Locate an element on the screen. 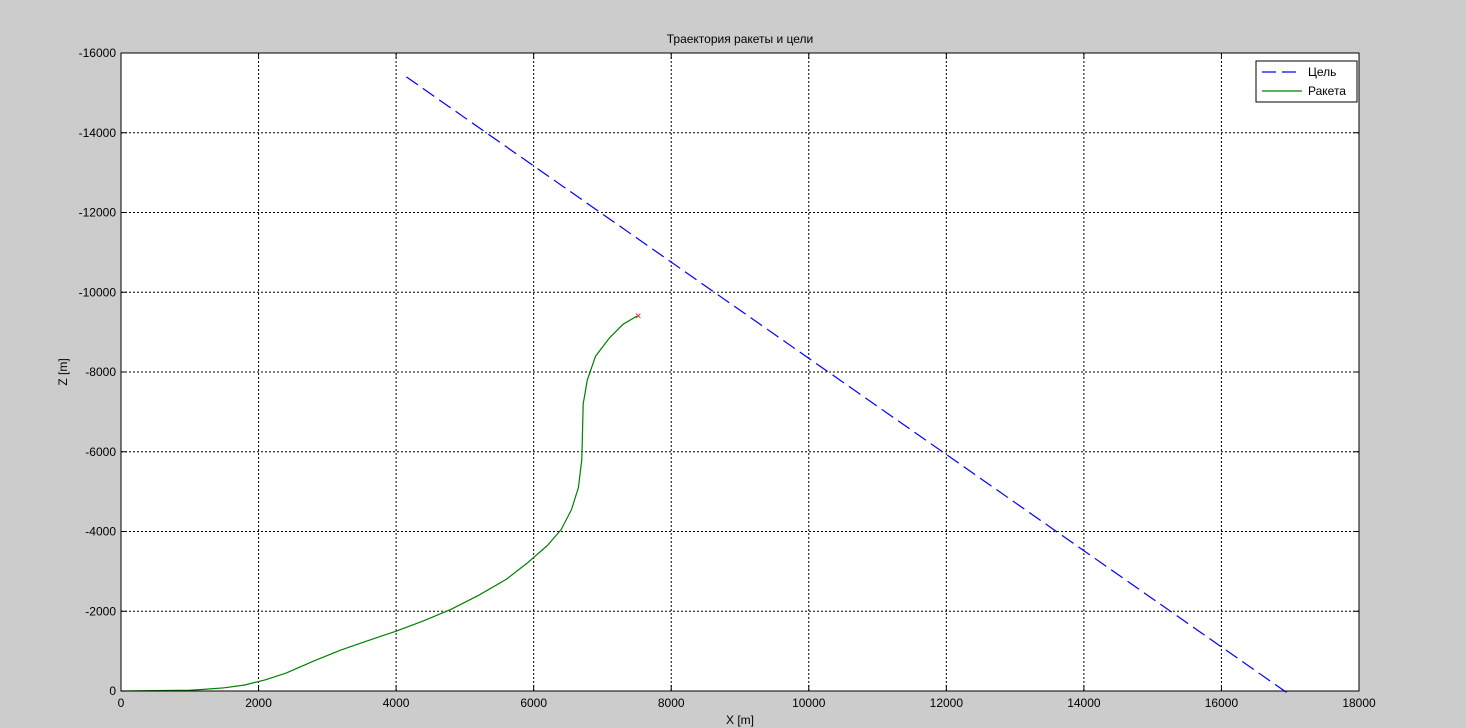 This screenshot has width=1466, height=728. legend-label-missile: Ракета is located at coordinates (1327, 91).